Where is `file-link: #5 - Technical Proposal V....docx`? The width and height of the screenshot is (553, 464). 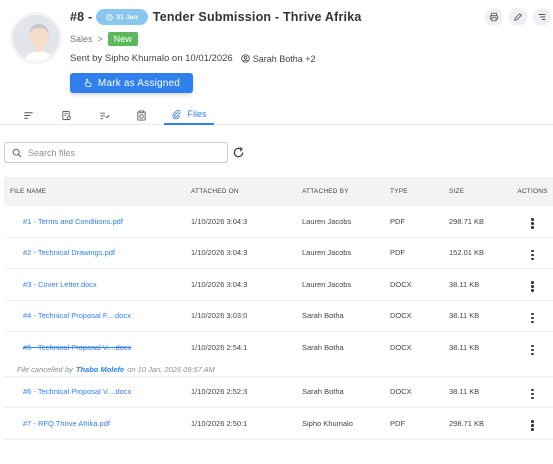 file-link: #5 - Technical Proposal V....docx is located at coordinates (77, 347).